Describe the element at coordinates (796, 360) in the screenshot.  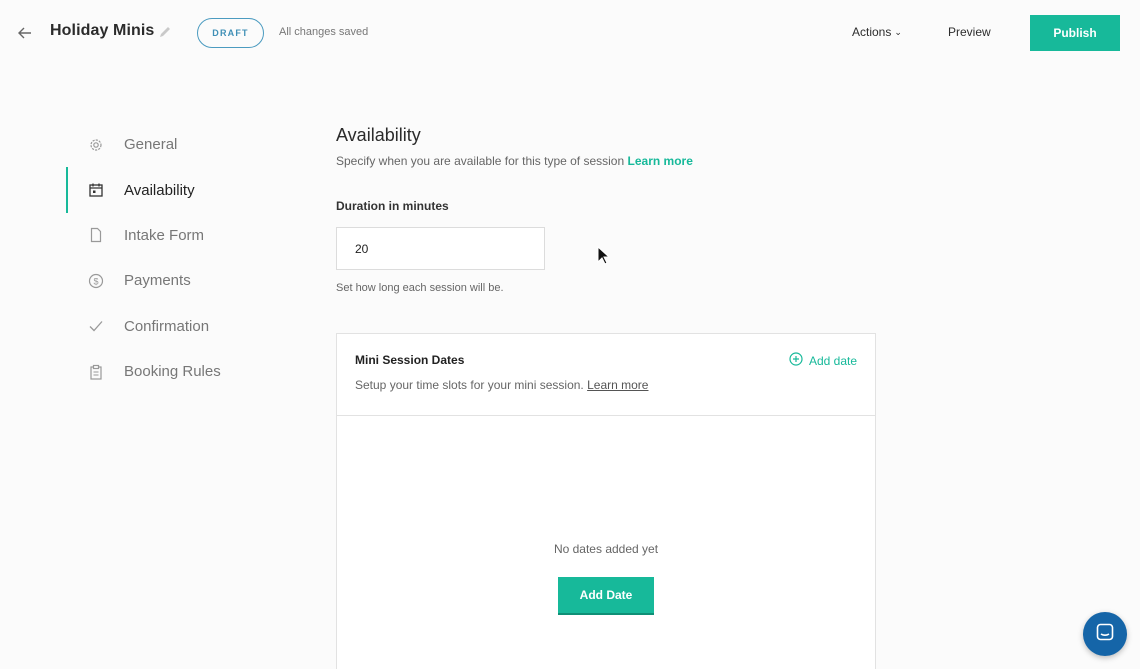
I see `plus-circle-icon` at that location.